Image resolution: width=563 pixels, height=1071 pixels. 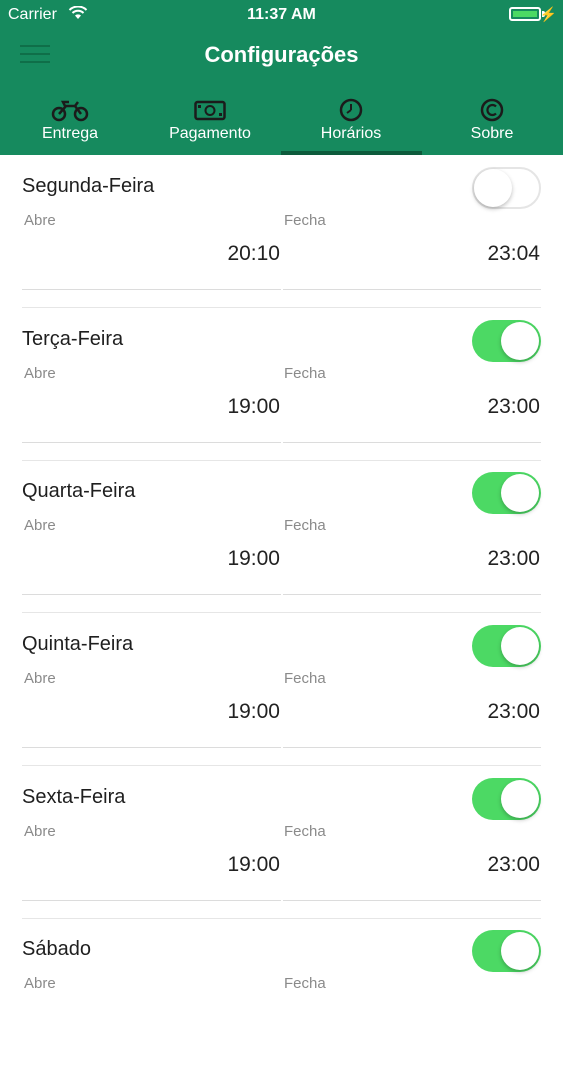 What do you see at coordinates (70, 133) in the screenshot?
I see `tab-label: Entrega` at bounding box center [70, 133].